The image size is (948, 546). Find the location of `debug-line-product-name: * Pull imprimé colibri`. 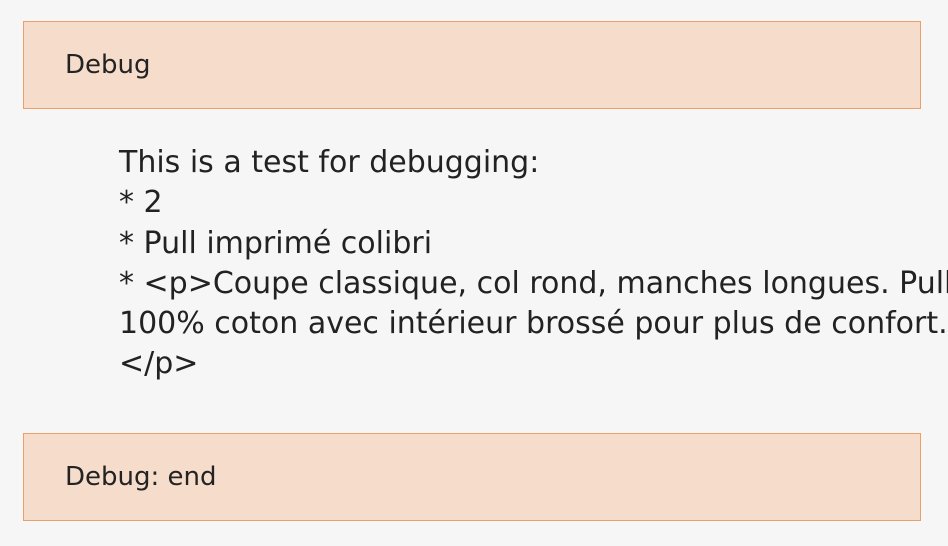

debug-line-product-name: * Pull imprimé colibri is located at coordinates (276, 243).